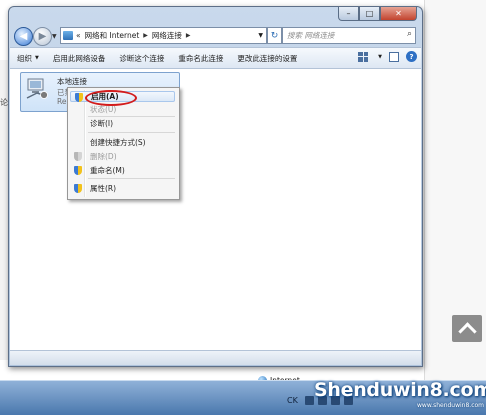  What do you see at coordinates (111, 98) in the screenshot?
I see `highlight-annotation` at bounding box center [111, 98].